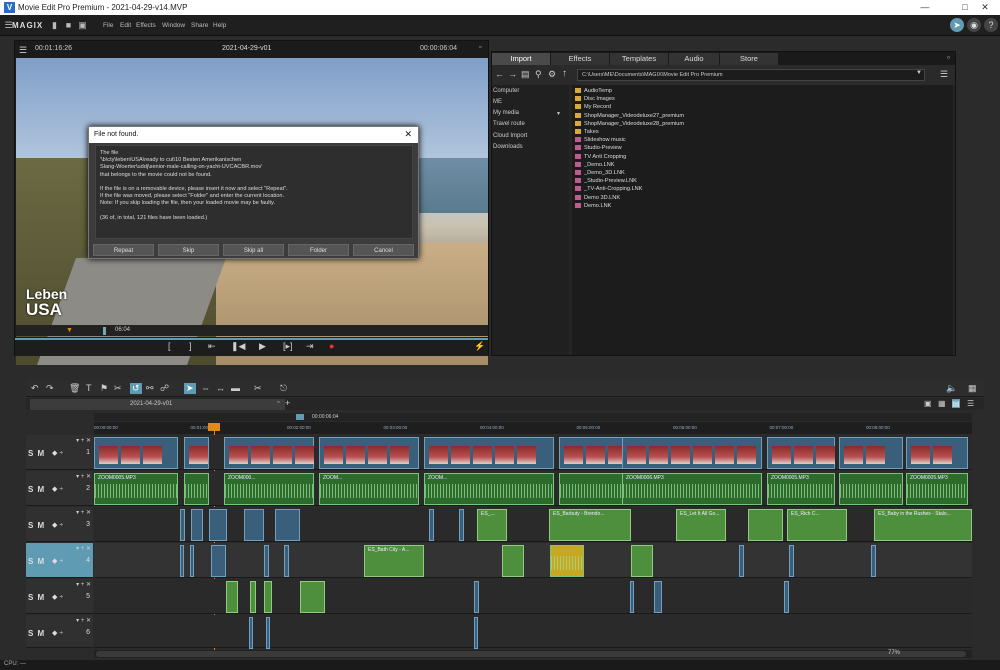 The height and width of the screenshot is (670, 1000). I want to click on go-to-in-icon: ⇤, so click(212, 346).